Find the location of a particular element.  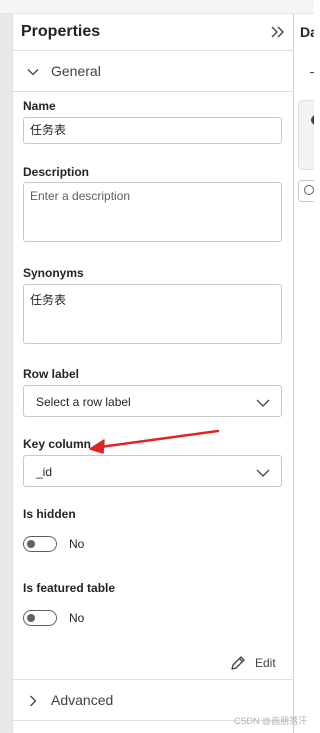

synonyms-value: 任务表 is located at coordinates (48, 300).